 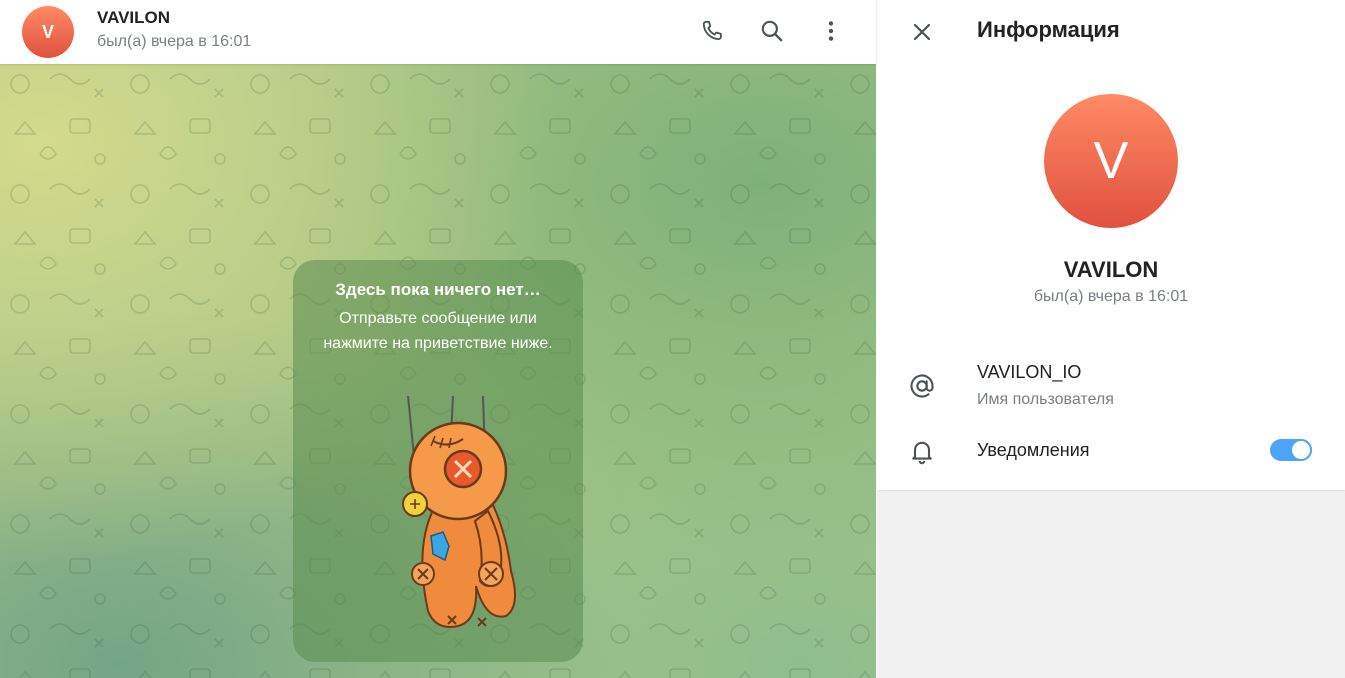 I want to click on bell-icon, so click(x=922, y=453).